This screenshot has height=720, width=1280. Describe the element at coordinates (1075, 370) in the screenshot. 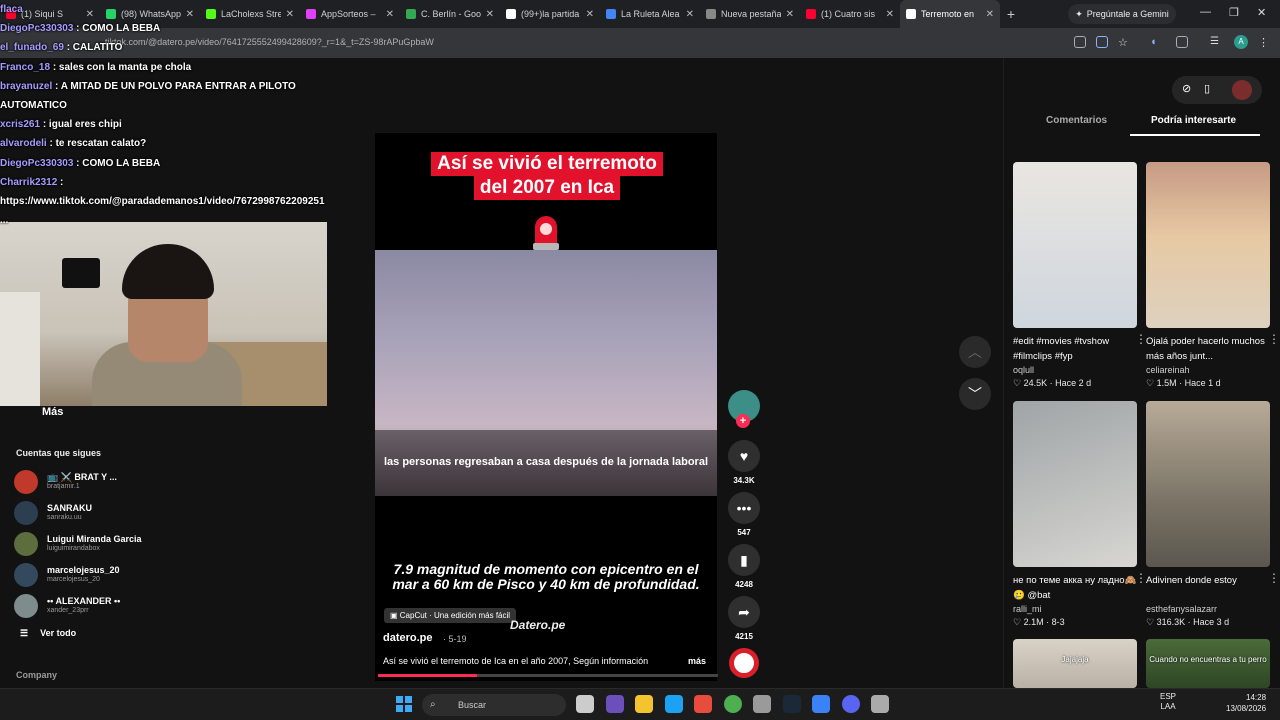

I see `card-user: oqlull` at that location.